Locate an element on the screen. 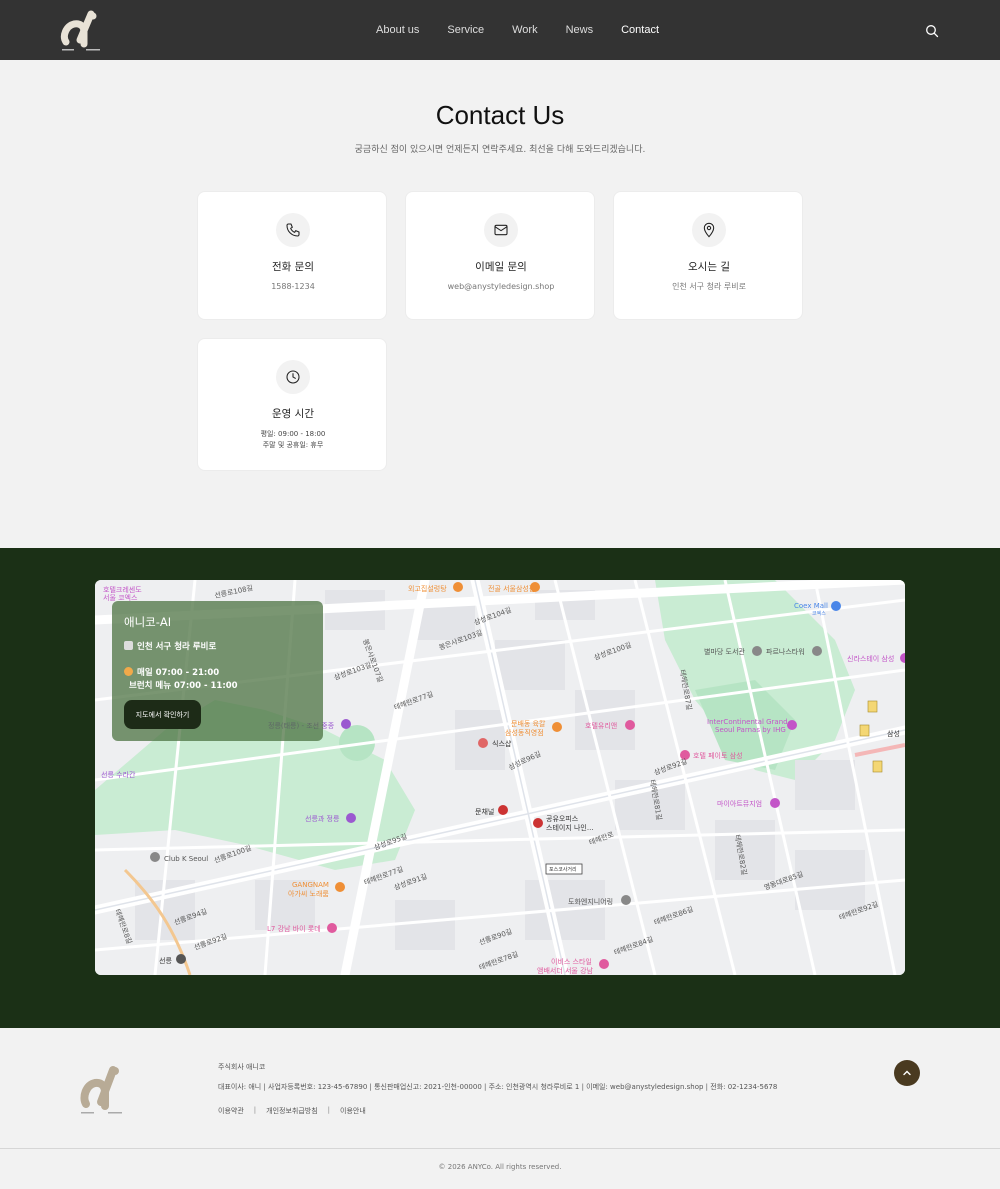 The width and height of the screenshot is (1000, 1189). hours-weekend: 주말 및 공휴일: 휴무 is located at coordinates (293, 445).